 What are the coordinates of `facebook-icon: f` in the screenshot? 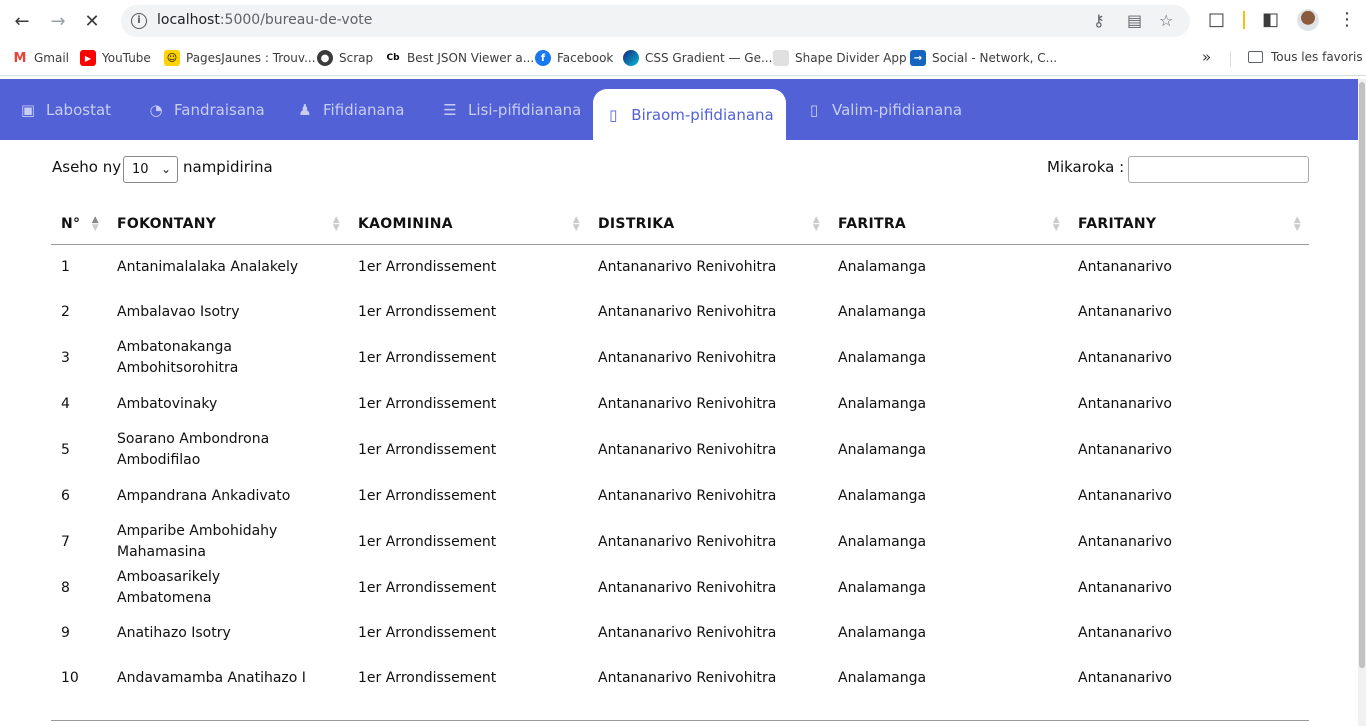 It's located at (543, 58).